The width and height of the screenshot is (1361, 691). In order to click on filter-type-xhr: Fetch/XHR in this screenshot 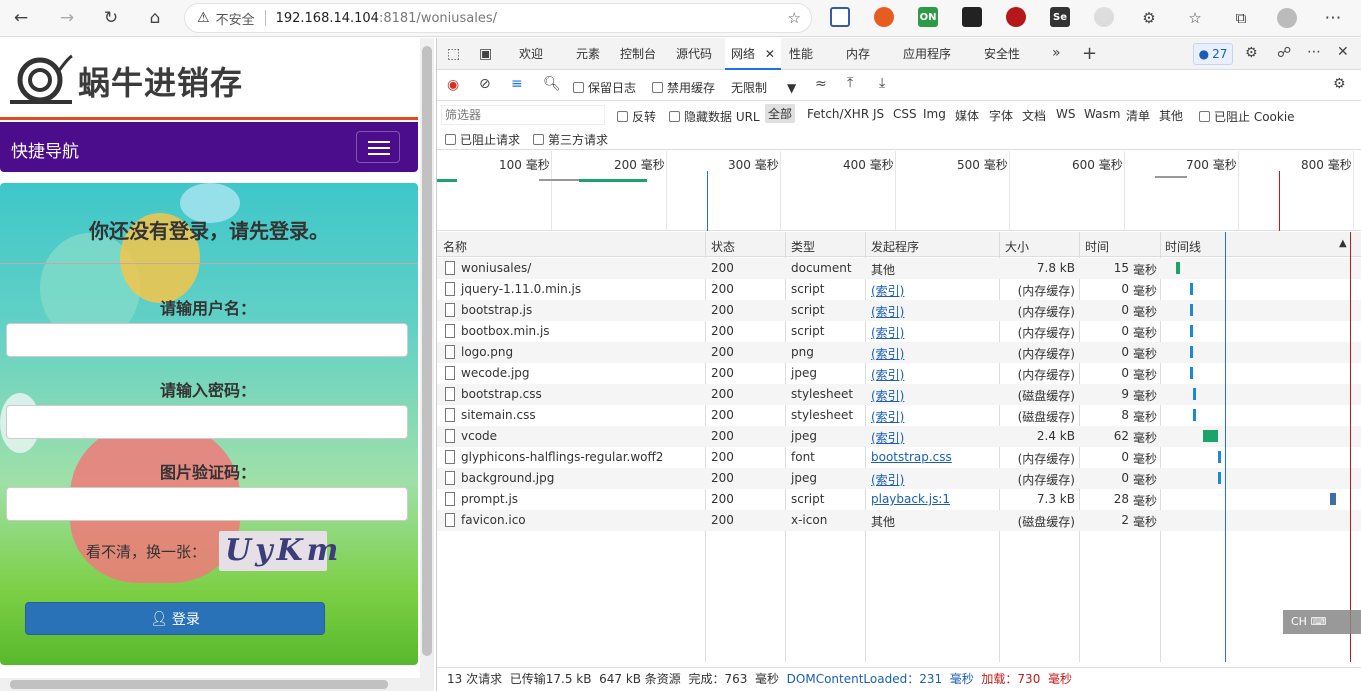, I will do `click(838, 114)`.